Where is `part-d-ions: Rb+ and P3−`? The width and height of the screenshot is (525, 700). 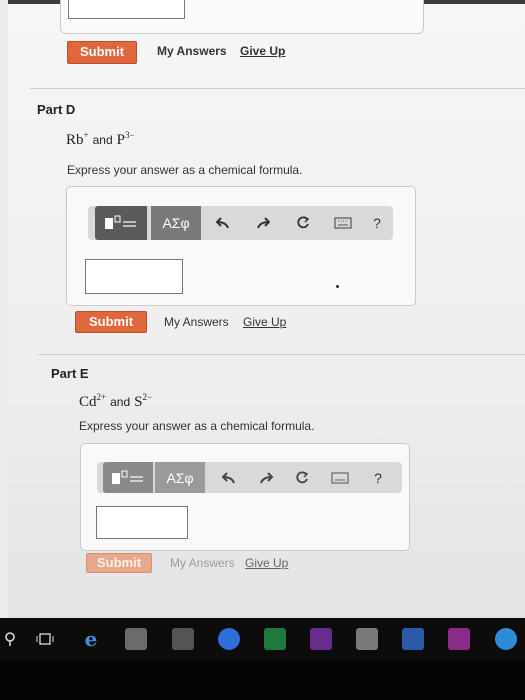
part-d-ions: Rb+ and P3− is located at coordinates (100, 139).